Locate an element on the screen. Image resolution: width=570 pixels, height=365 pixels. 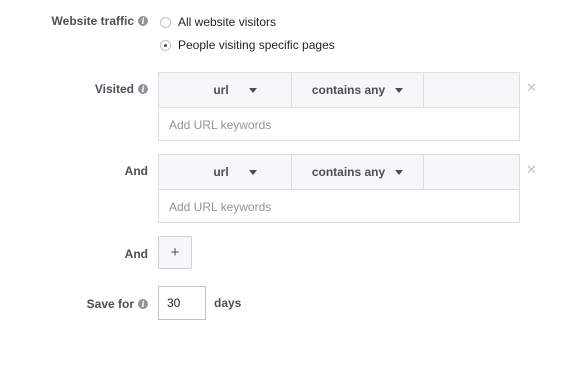
rule-visited: url contains any is located at coordinates (339, 106).